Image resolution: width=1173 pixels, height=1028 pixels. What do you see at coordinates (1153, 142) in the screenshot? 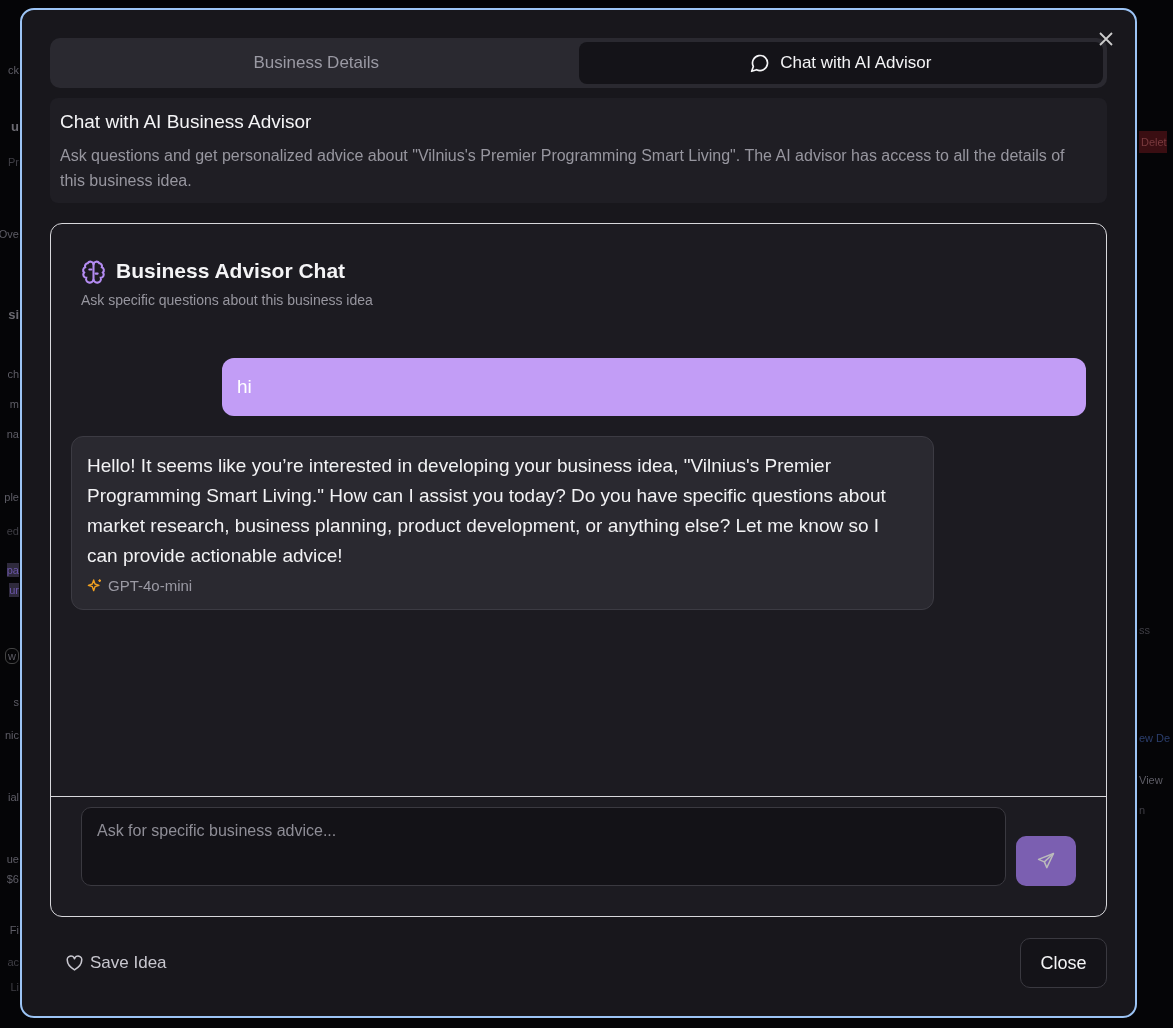
I see `background-text: Delet` at bounding box center [1153, 142].